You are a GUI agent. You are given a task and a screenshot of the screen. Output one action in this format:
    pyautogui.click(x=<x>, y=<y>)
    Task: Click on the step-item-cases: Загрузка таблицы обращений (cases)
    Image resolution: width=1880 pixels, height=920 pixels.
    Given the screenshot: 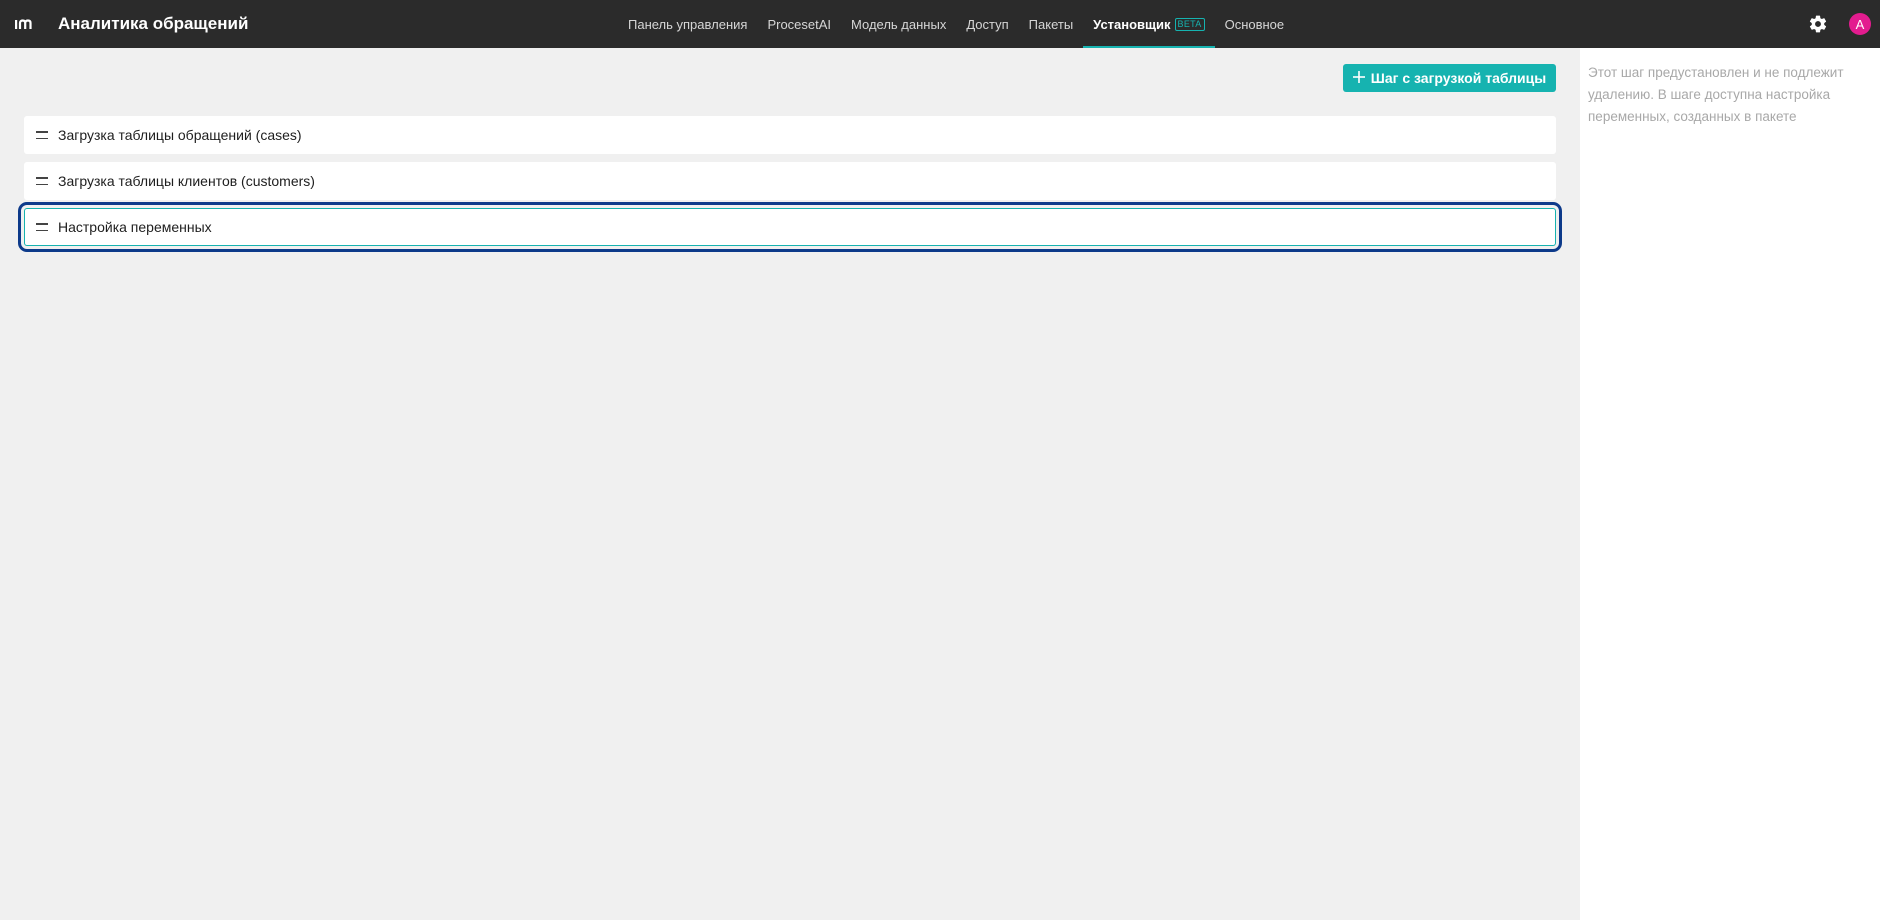 What is the action you would take?
    pyautogui.click(x=790, y=135)
    